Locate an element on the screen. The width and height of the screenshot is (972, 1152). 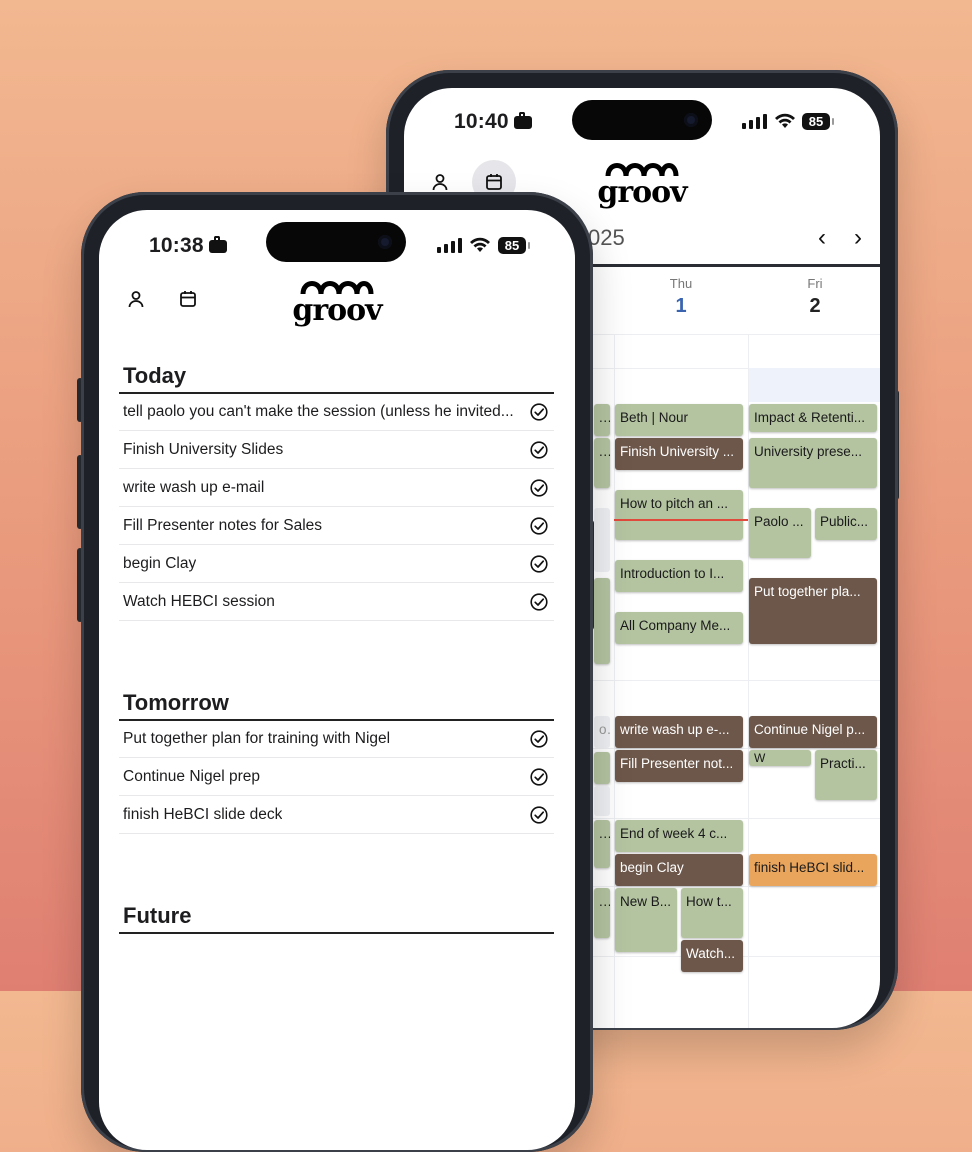
day-header-thu: Thu 1 is located at coordinates (681, 297).